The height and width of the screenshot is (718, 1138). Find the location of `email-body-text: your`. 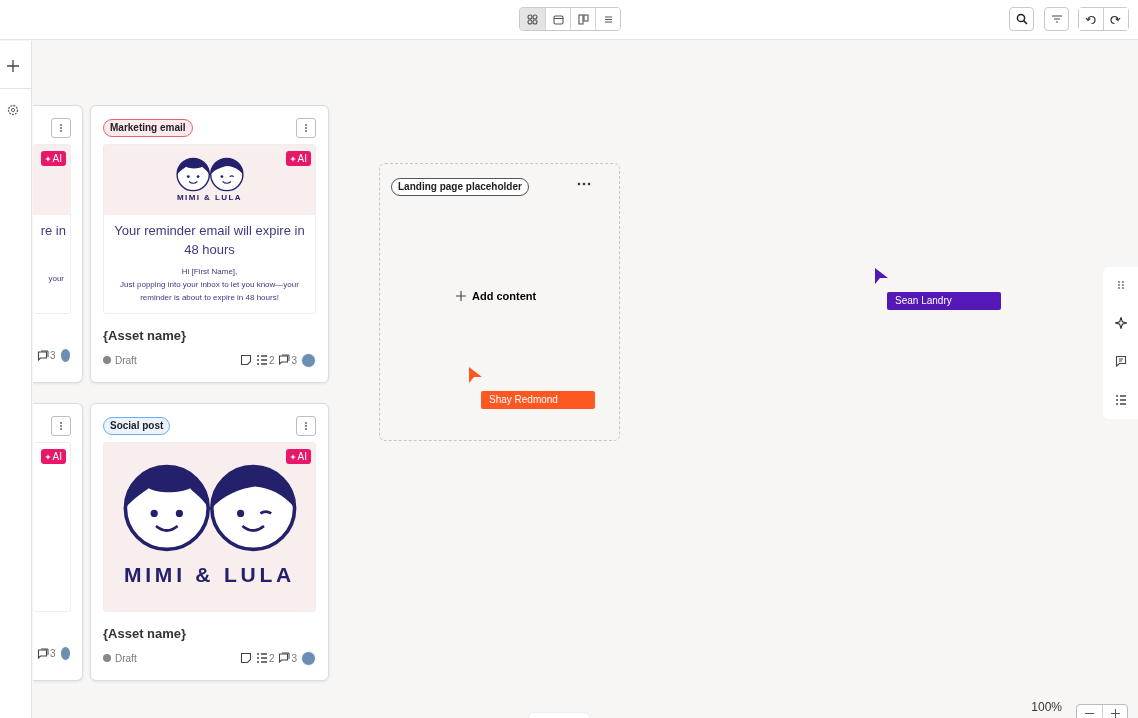

email-body-text: your is located at coordinates (56, 279).